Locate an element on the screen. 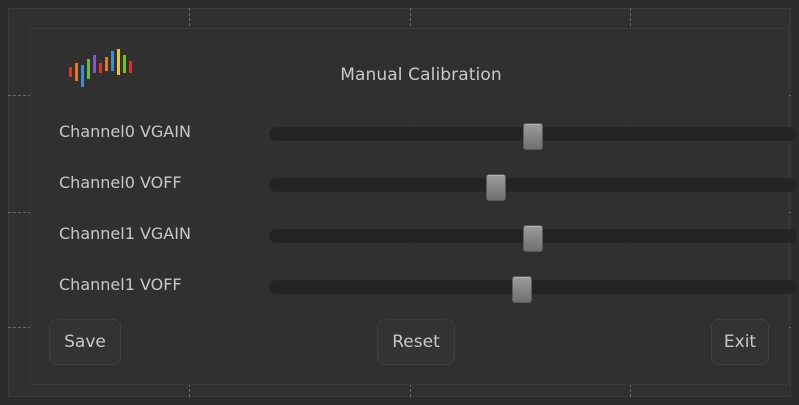  slider-row-channel1-voff: Channel1 VOFF is located at coordinates (428, 286).